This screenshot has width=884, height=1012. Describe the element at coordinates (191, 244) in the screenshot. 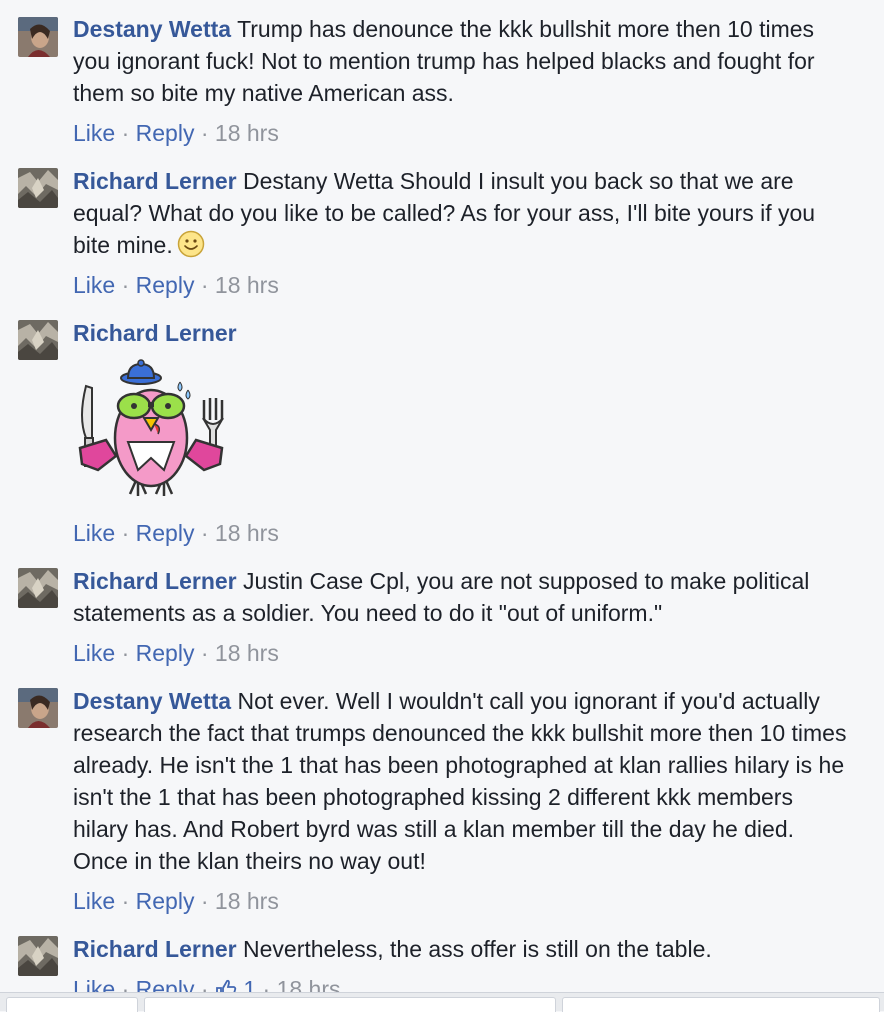

I see `smile-emoji-icon` at that location.